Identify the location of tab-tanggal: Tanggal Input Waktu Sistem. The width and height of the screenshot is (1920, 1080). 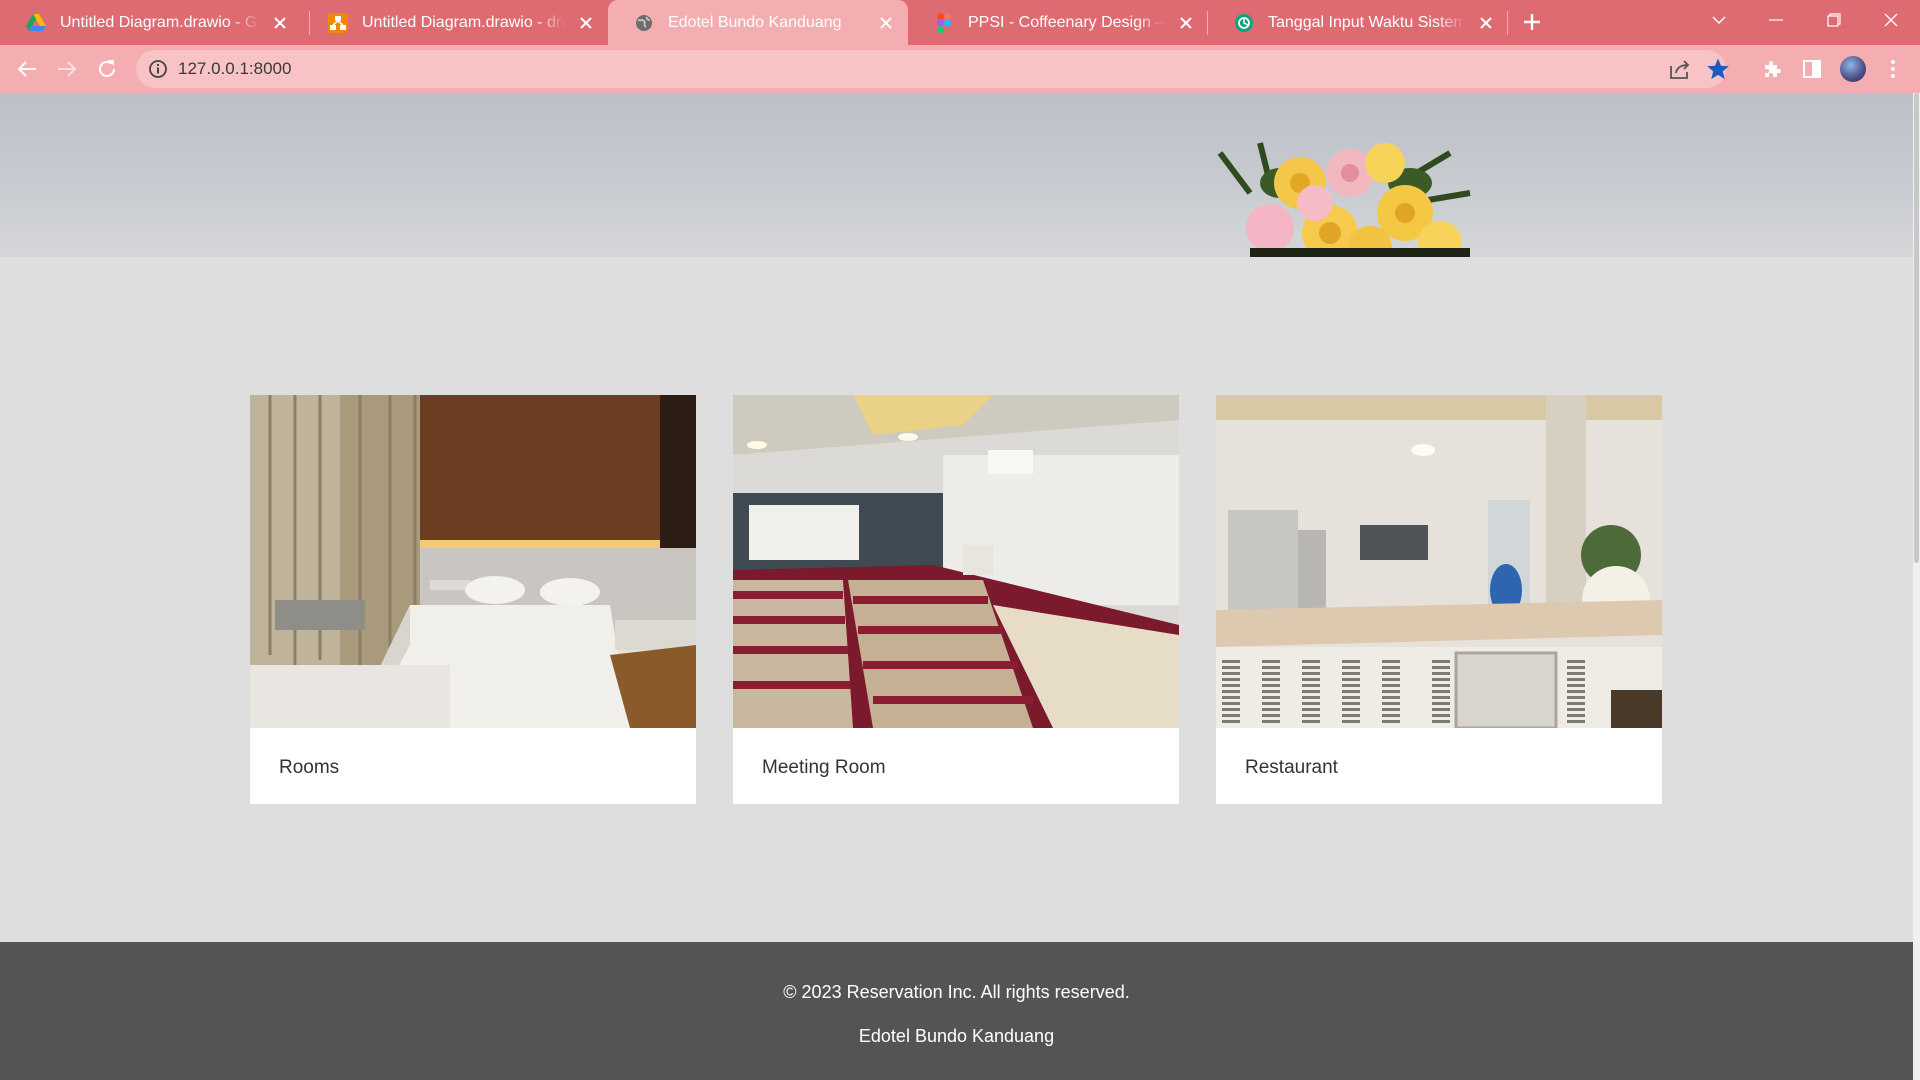
(1358, 22).